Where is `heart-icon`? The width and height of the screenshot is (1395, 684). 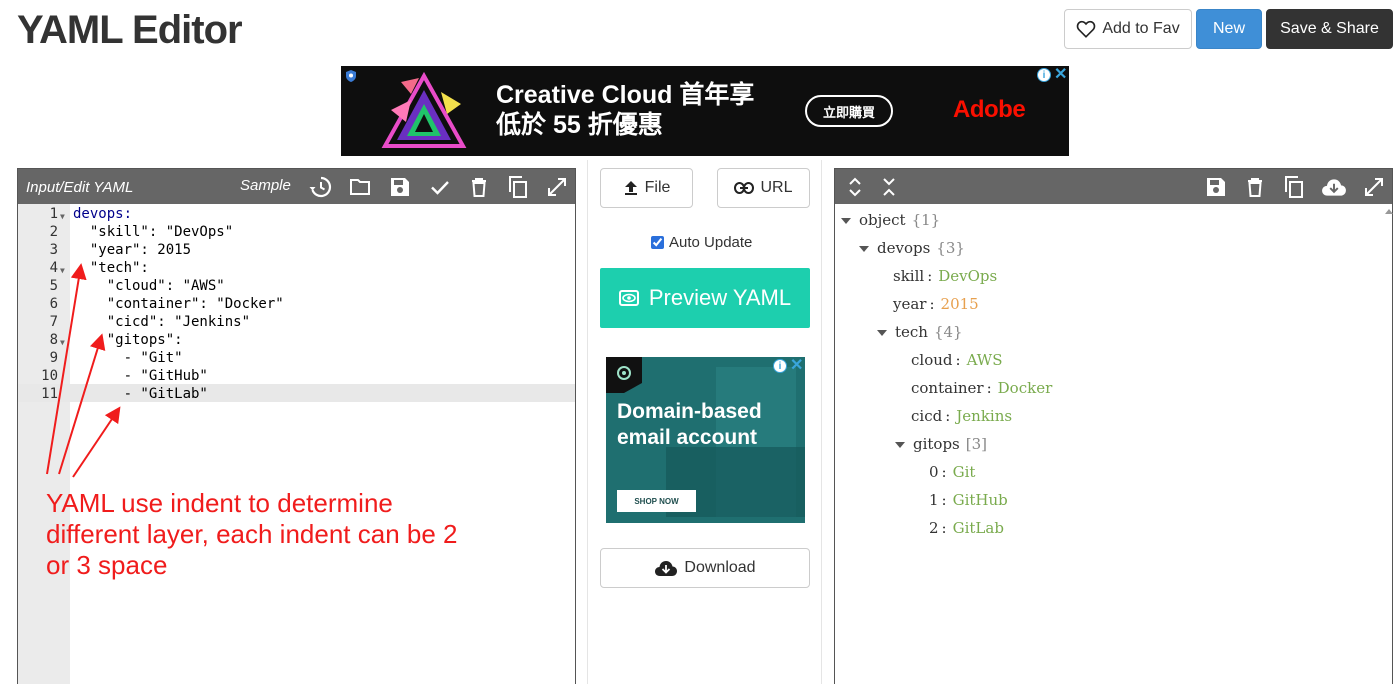
heart-icon is located at coordinates (1086, 29).